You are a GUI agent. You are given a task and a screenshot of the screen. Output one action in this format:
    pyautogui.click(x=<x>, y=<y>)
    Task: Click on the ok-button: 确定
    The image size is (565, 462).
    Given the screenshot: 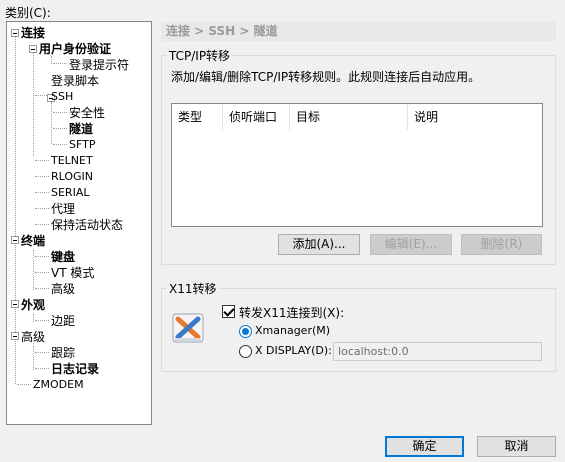 What is the action you would take?
    pyautogui.click(x=424, y=446)
    